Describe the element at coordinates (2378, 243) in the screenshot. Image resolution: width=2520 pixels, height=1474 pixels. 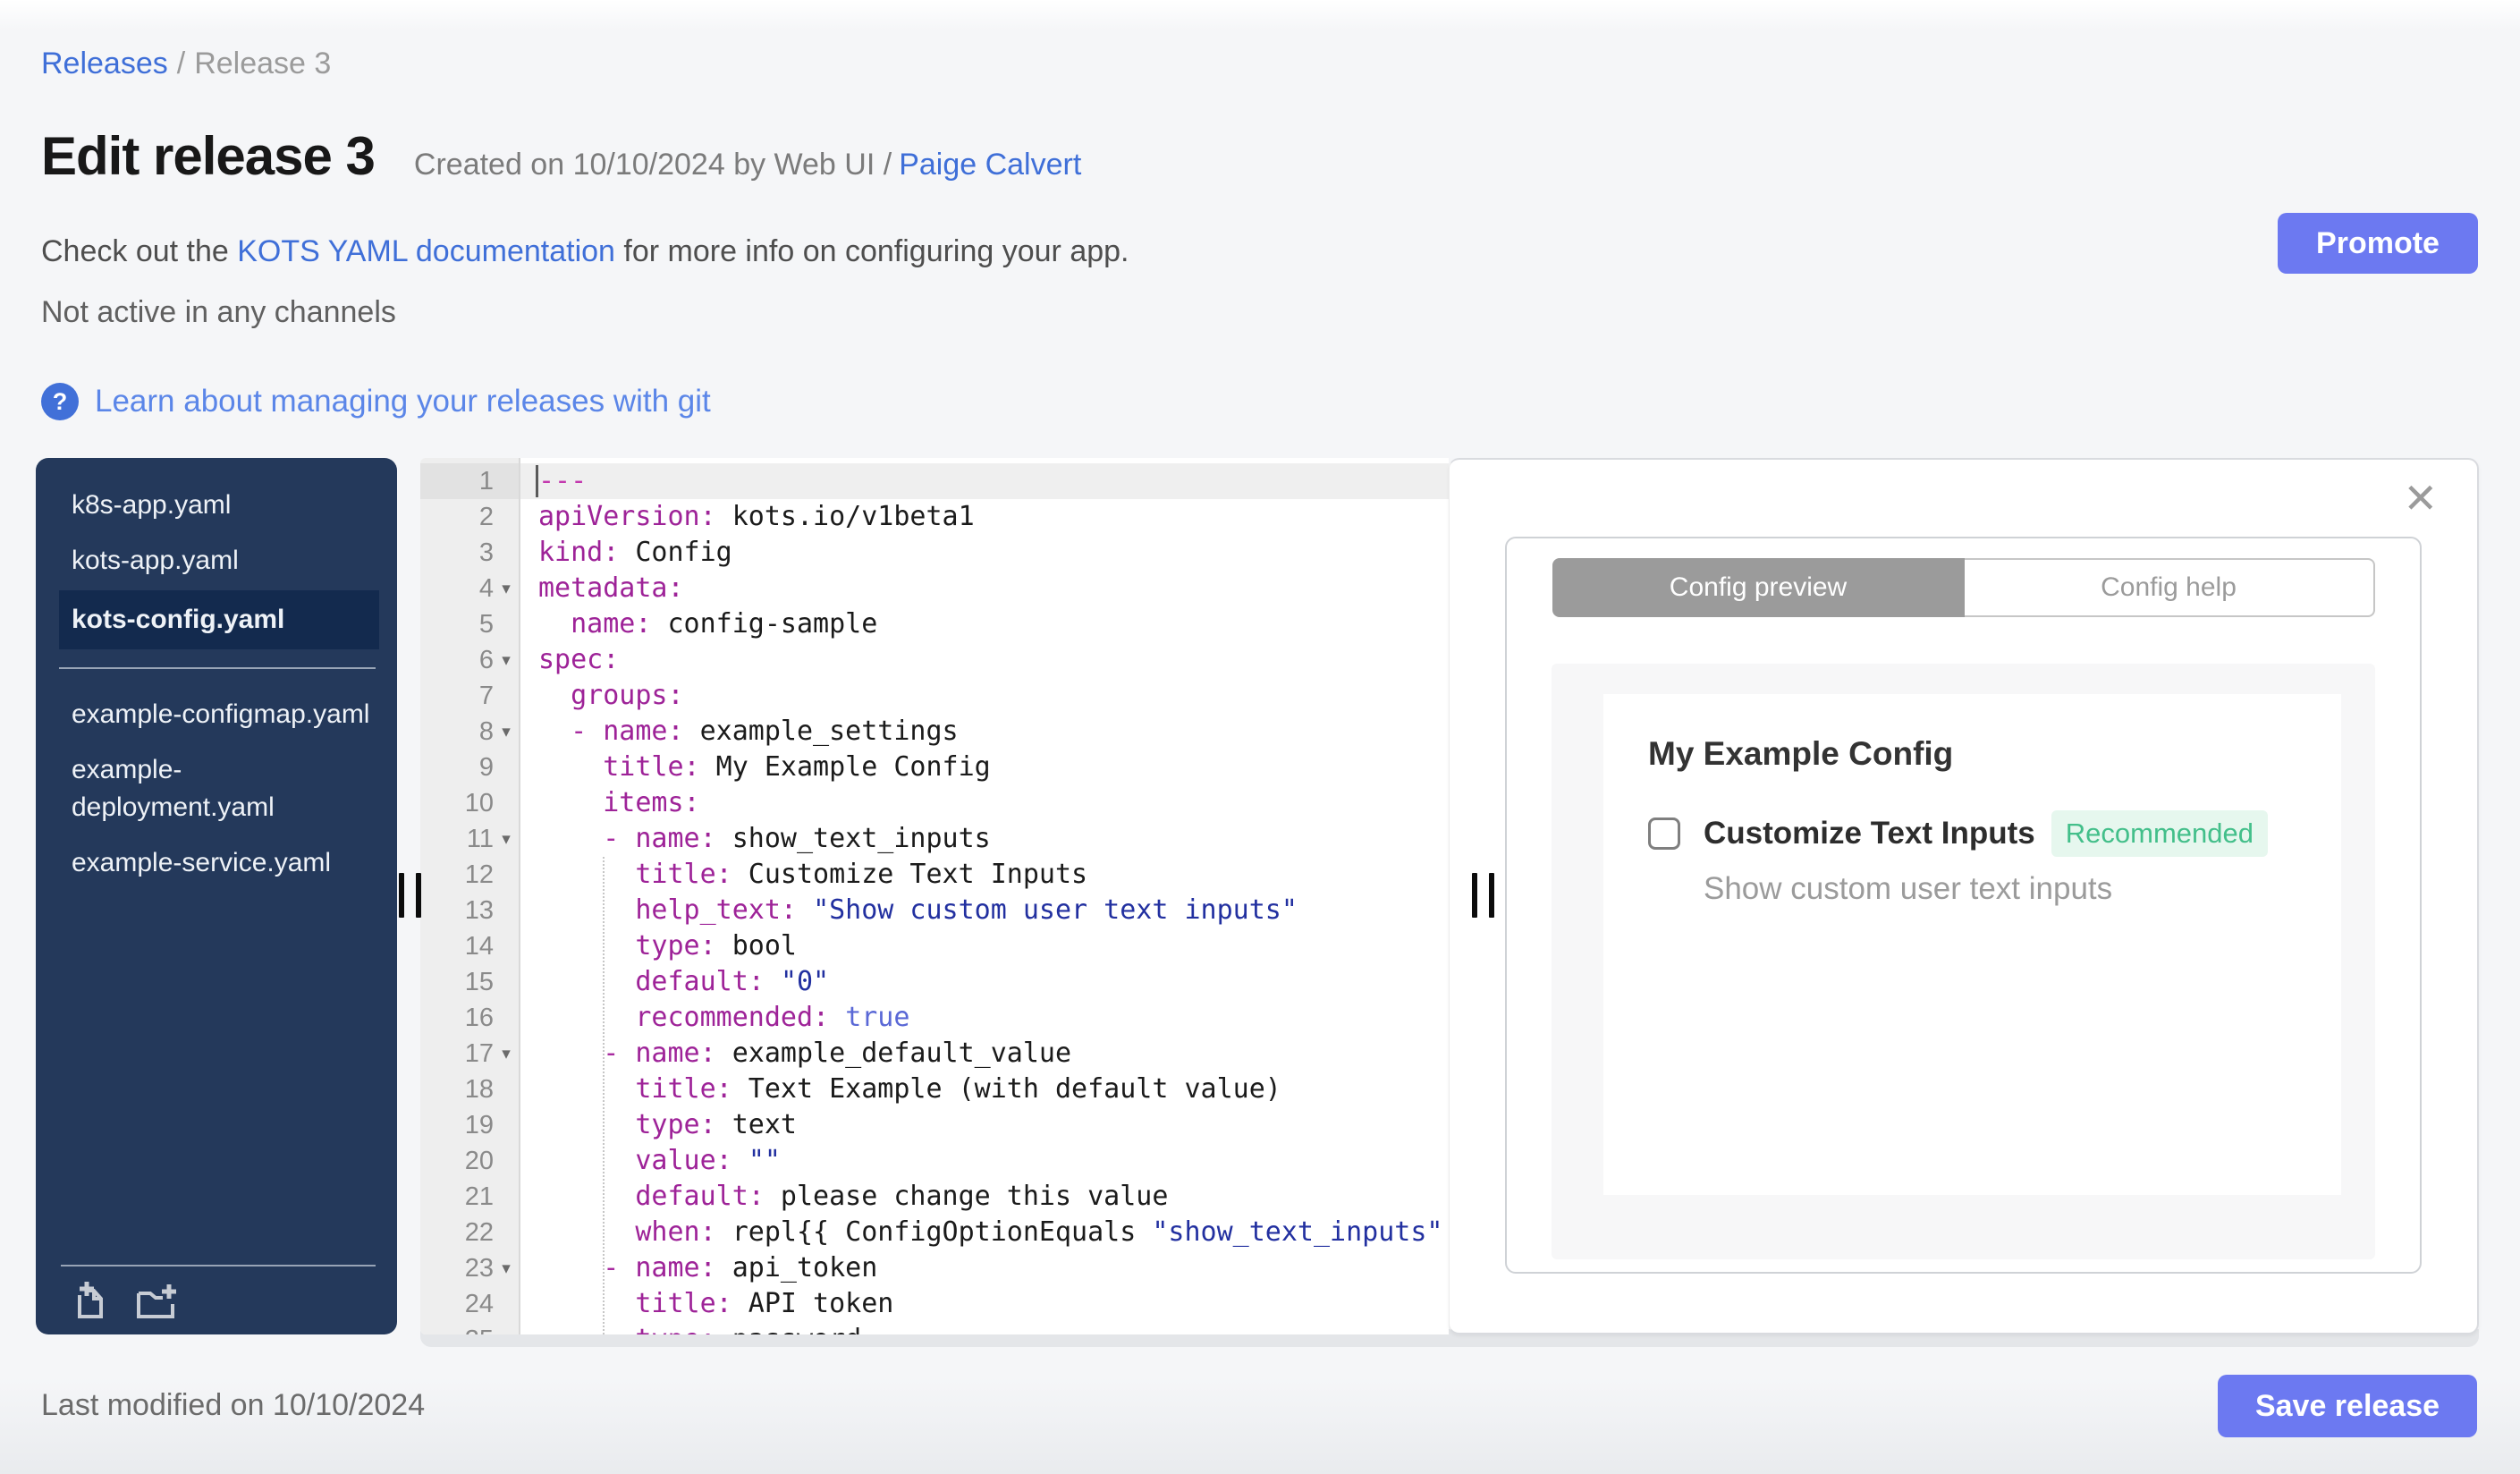
I see `promote-button: Promote` at that location.